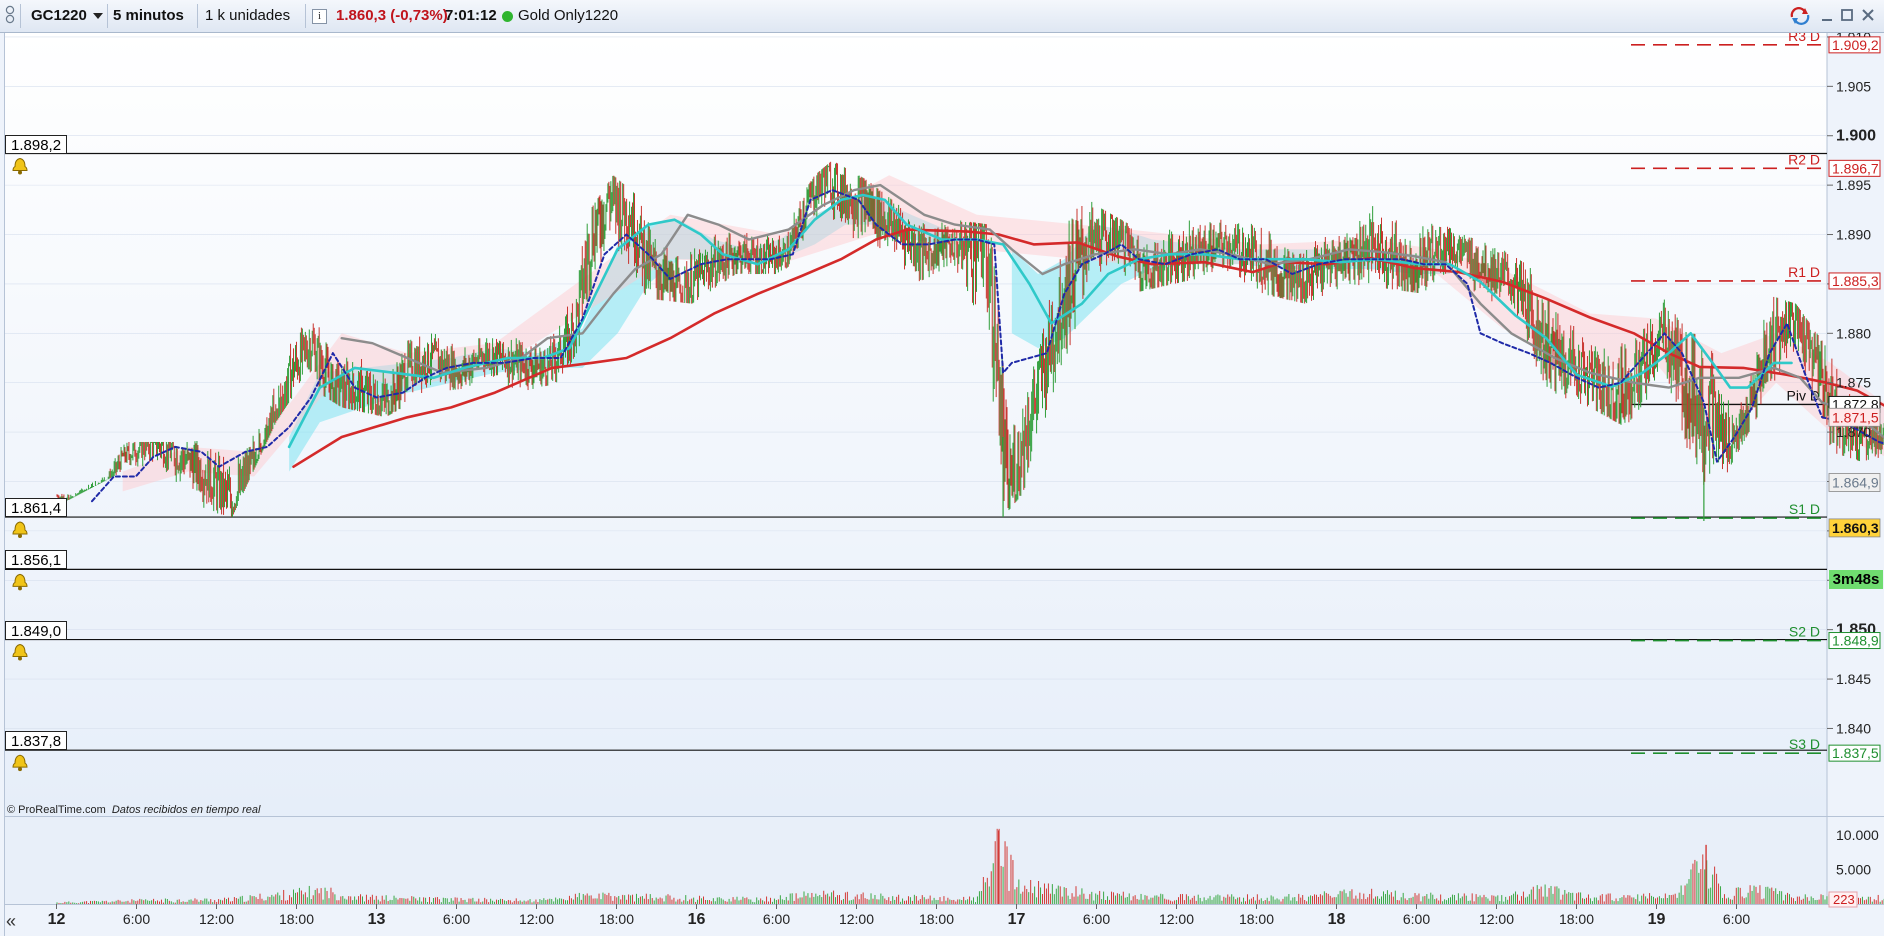 The width and height of the screenshot is (1884, 936). What do you see at coordinates (1855, 641) in the screenshot?
I see `pivot-tag-label: 1.848,9` at bounding box center [1855, 641].